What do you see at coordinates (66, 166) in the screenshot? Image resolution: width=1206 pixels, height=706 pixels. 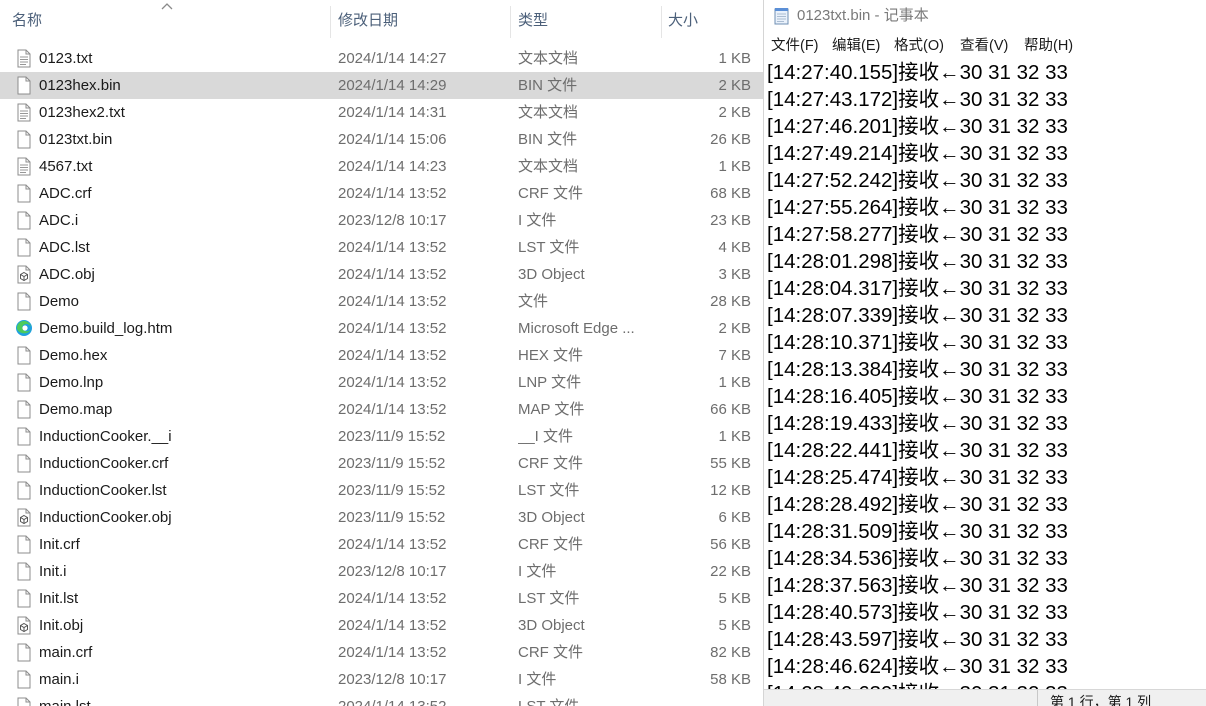 I see `file-name: 4567.txt` at bounding box center [66, 166].